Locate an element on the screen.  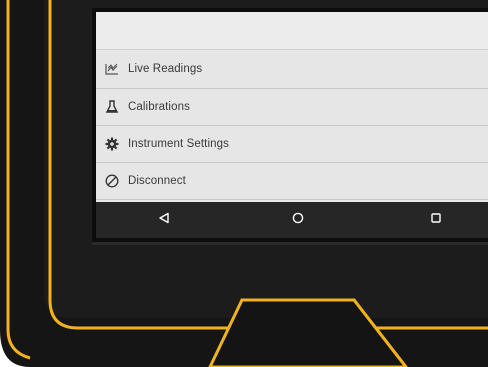
menu-item-live-readings: Live Readings is located at coordinates (292, 69).